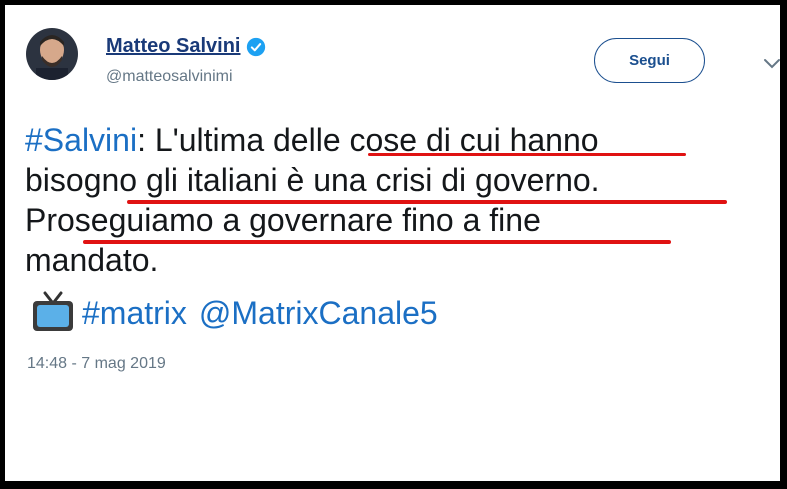 The image size is (787, 489). I want to click on avatar, so click(52, 54).